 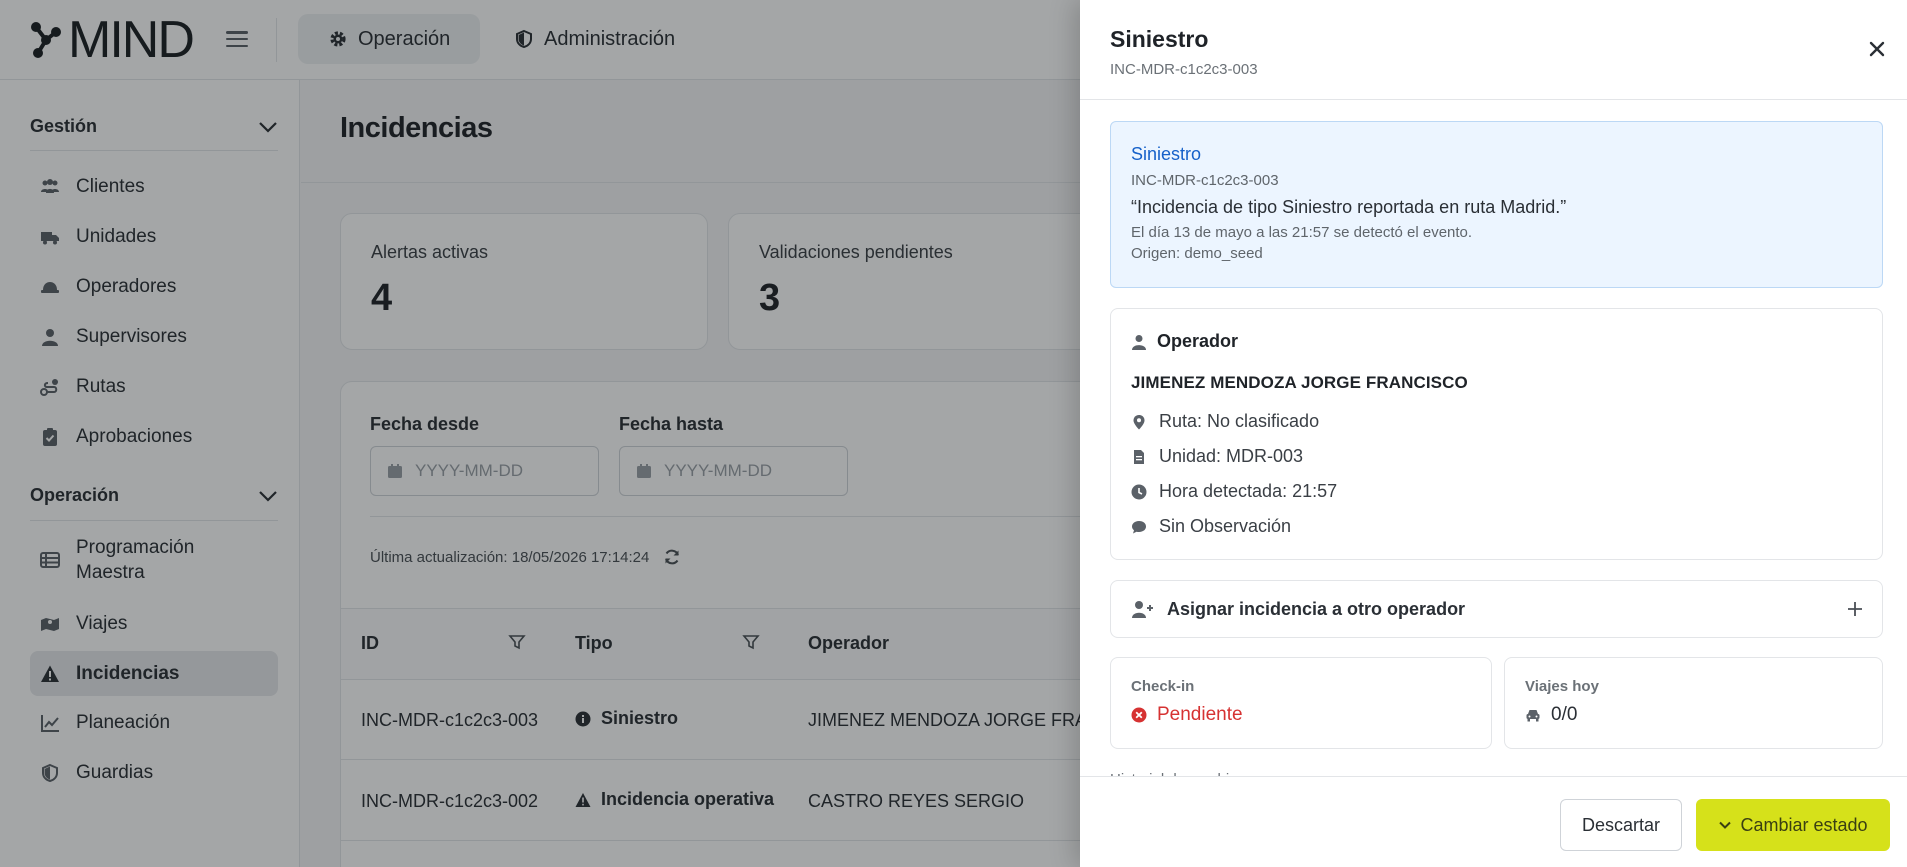 I want to click on checkin-status: Pendiente, so click(x=1301, y=715).